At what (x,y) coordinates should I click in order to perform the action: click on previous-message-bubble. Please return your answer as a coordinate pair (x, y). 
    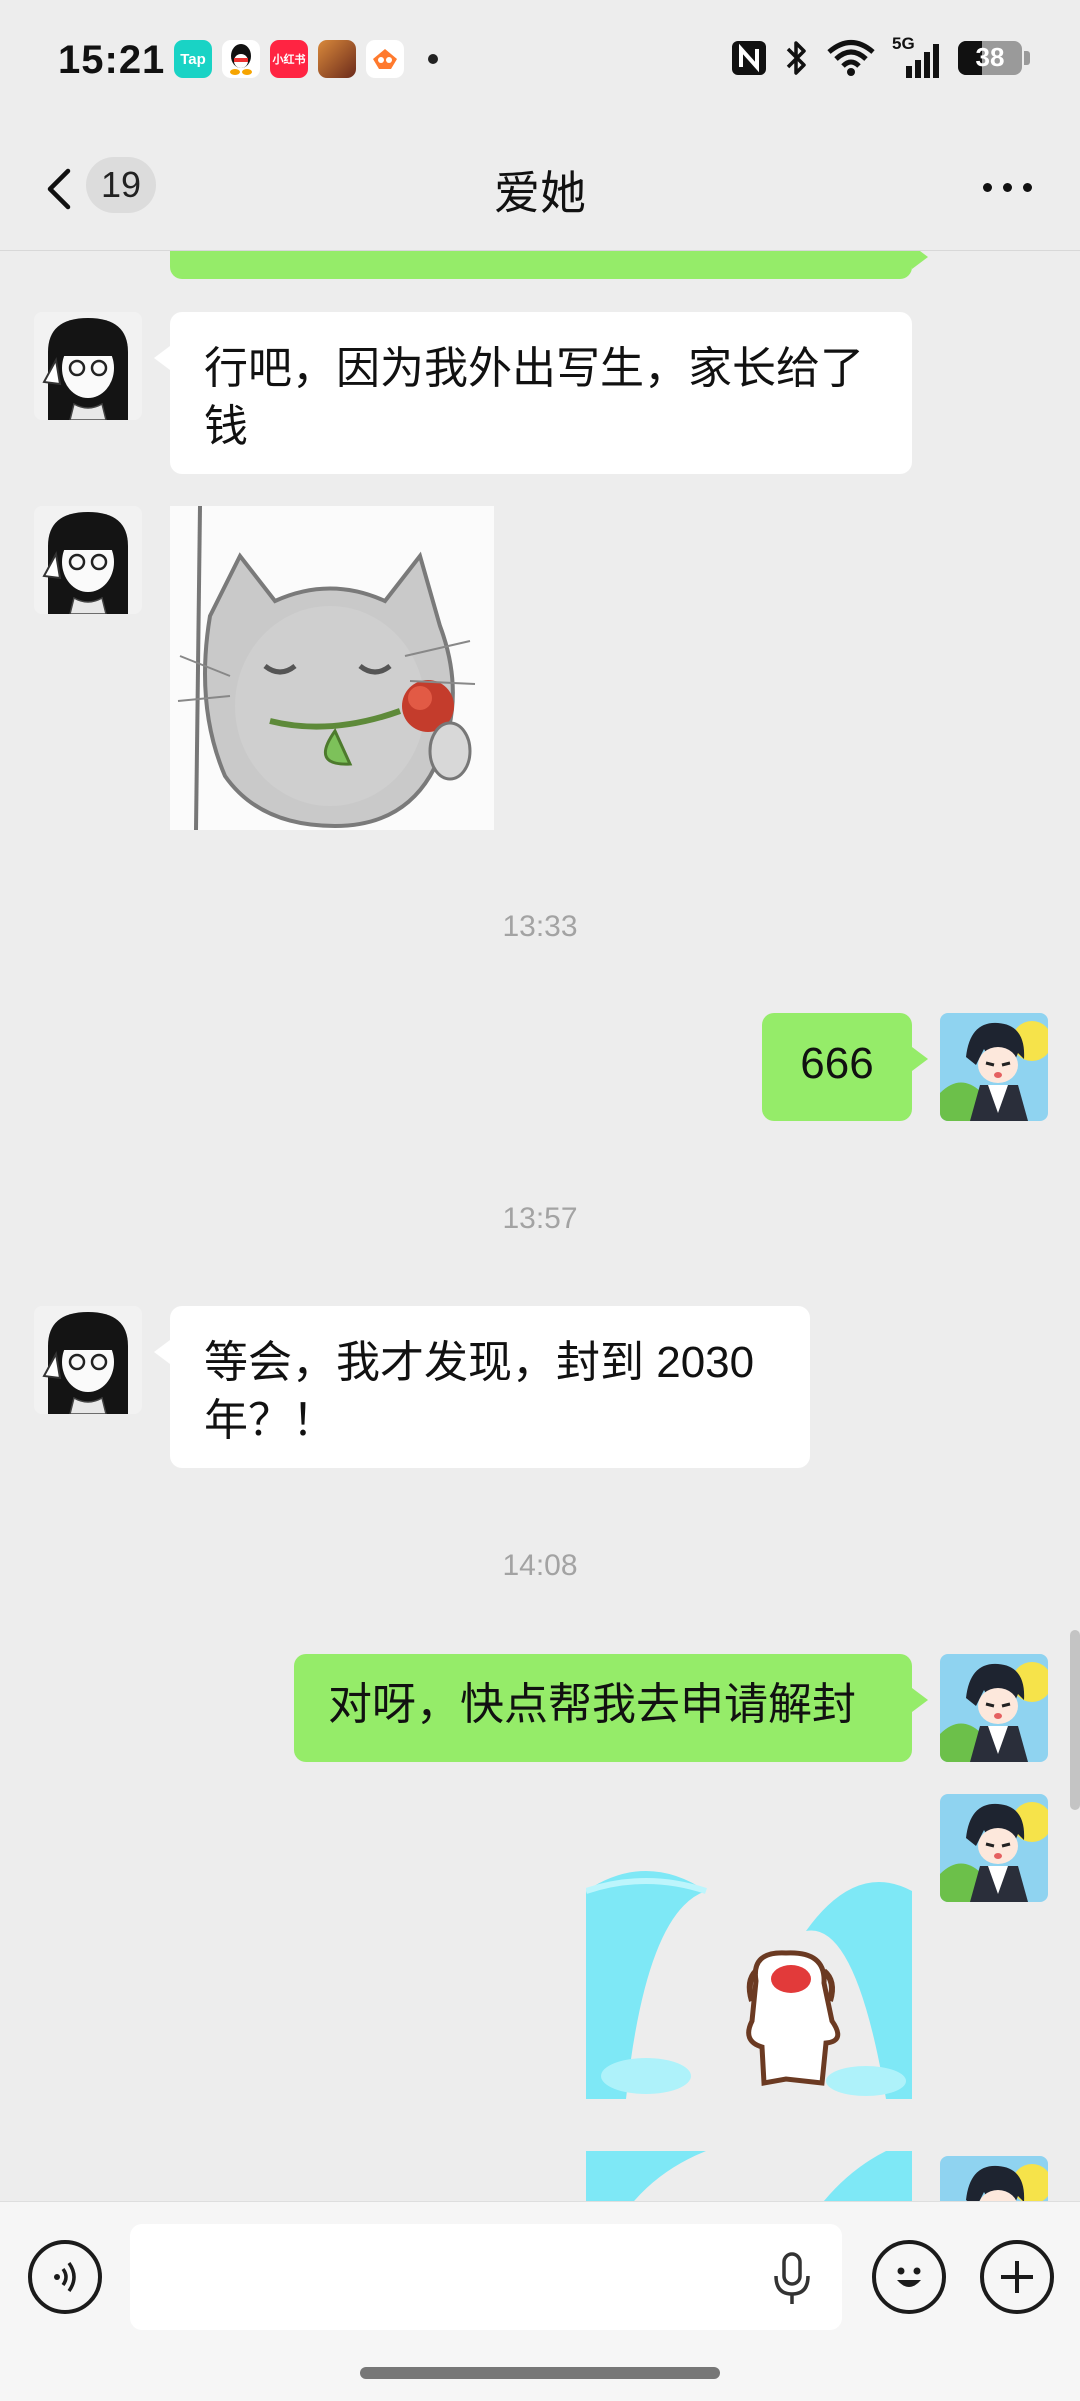
    Looking at the image, I should click on (549, 265).